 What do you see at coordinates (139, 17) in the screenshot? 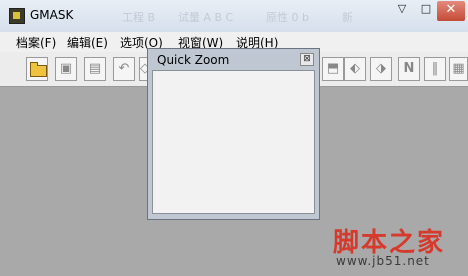
I see `ghost-label-1: 工程 B` at bounding box center [139, 17].